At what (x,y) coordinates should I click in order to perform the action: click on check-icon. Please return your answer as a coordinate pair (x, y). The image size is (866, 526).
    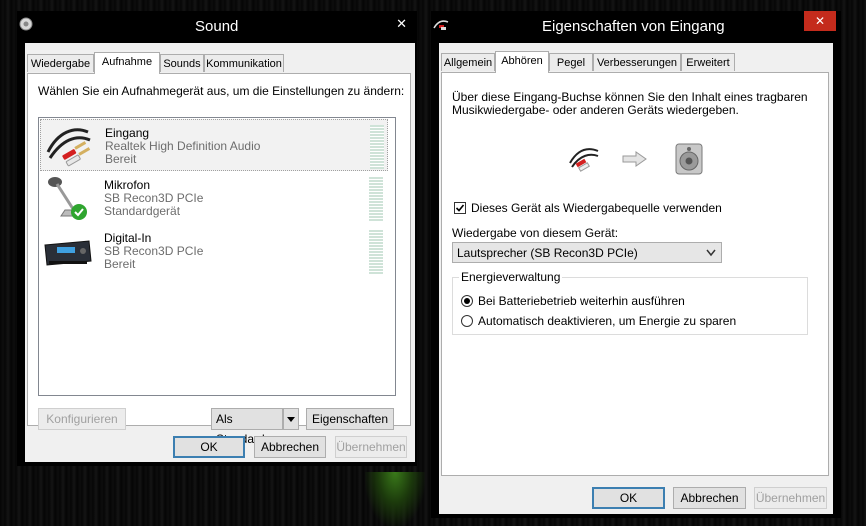
    Looking at the image, I should click on (460, 208).